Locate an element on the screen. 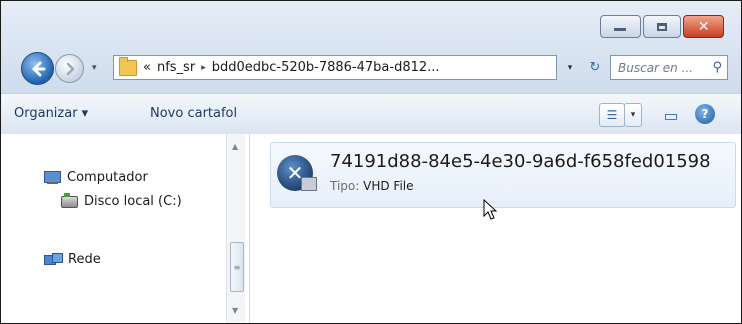 The width and height of the screenshot is (742, 324). maximize-button is located at coordinates (662, 26).